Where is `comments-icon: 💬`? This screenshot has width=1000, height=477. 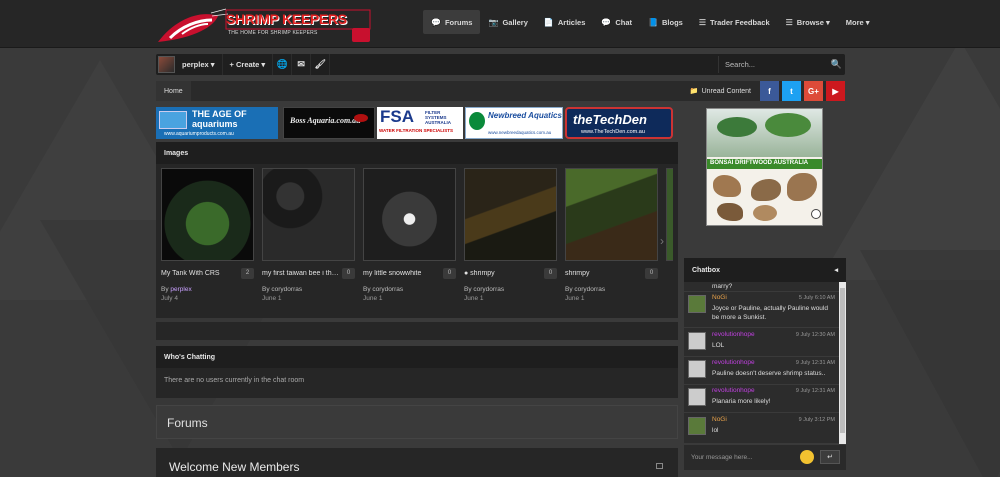 comments-icon: 💬 is located at coordinates (436, 22).